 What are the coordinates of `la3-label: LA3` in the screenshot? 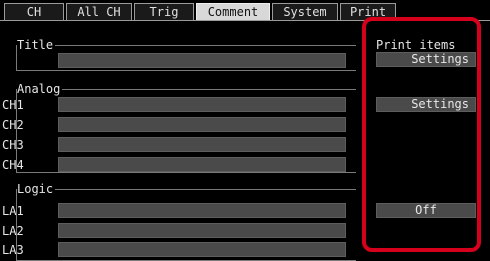 It's located at (13, 250).